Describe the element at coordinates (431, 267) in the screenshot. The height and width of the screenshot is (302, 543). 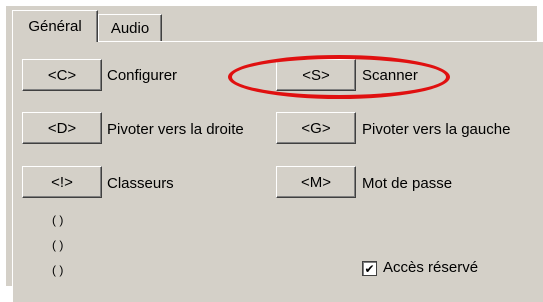
I see `restricted-access-label: Accès réservé` at that location.